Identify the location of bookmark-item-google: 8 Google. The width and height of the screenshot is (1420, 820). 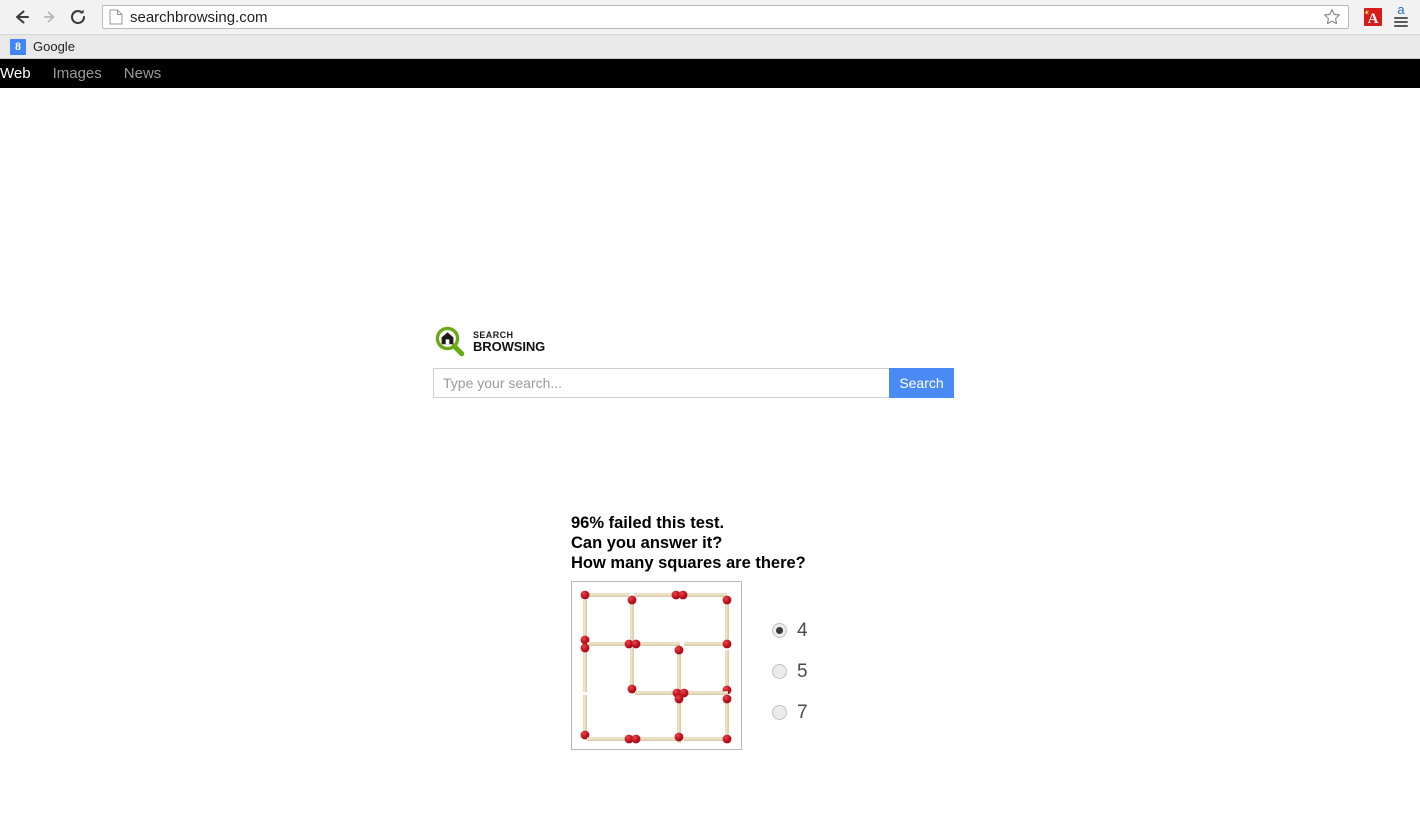
(44, 47).